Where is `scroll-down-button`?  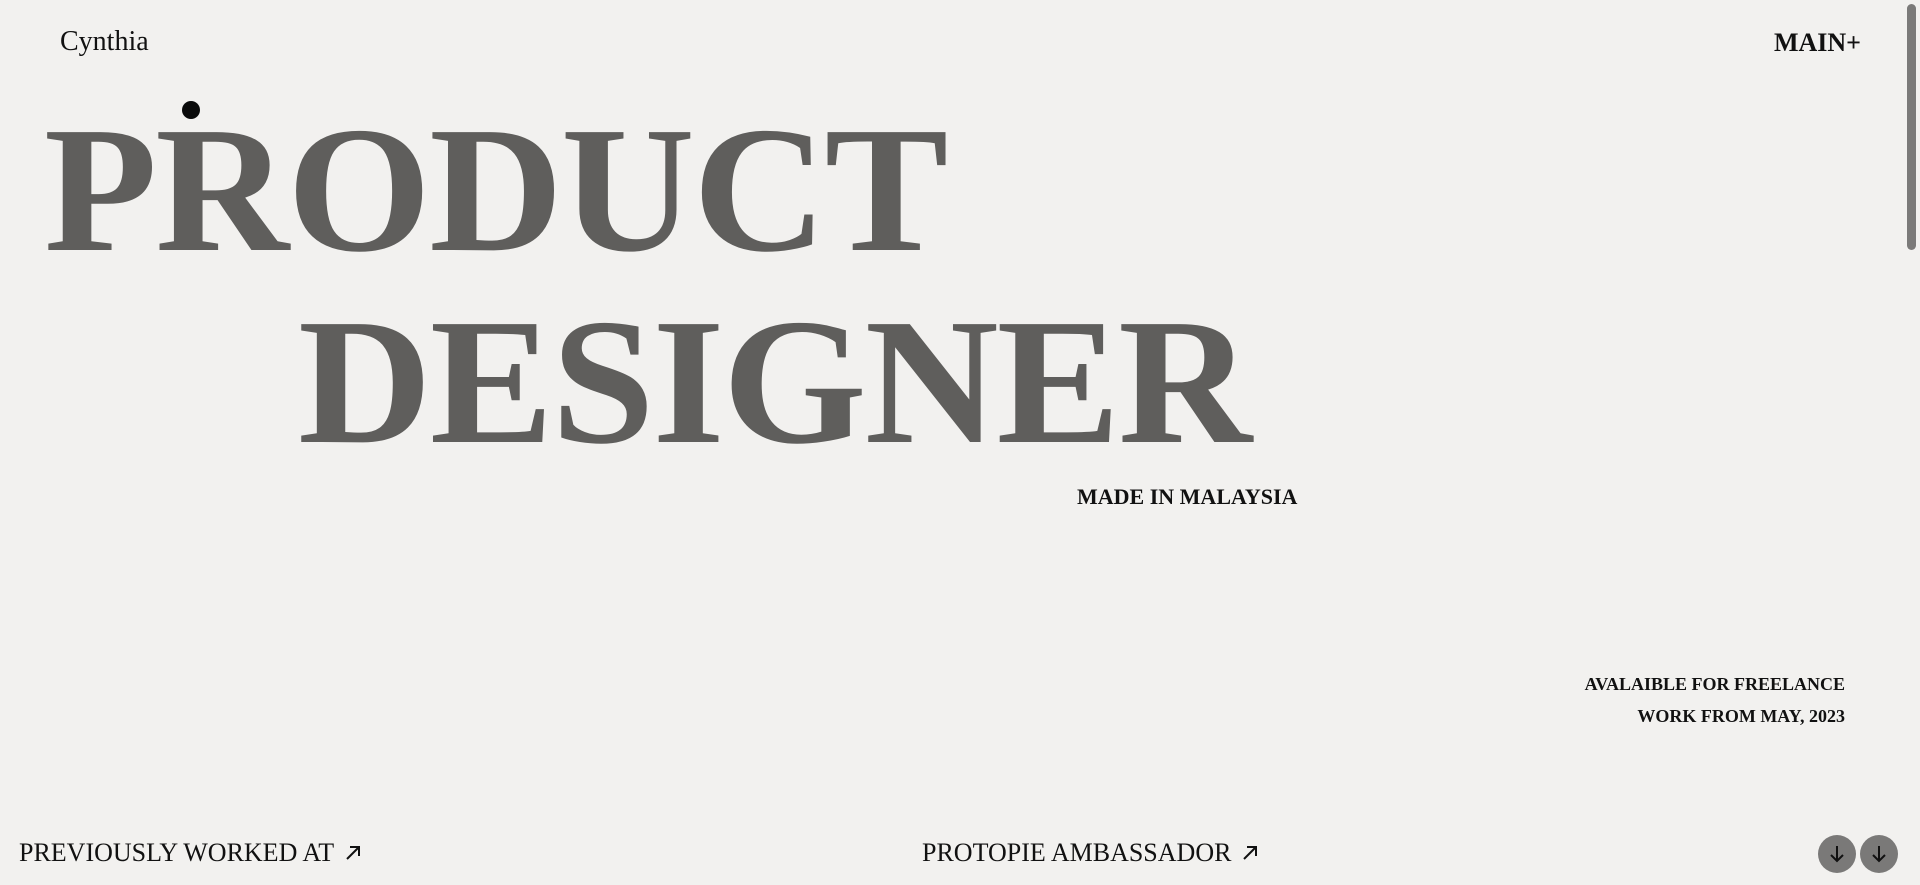
scroll-down-button is located at coordinates (1837, 854).